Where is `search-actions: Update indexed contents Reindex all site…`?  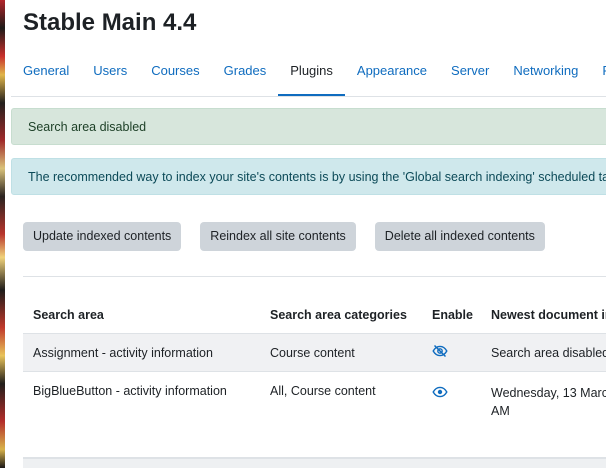 search-actions: Update indexed contents Reindex all site… is located at coordinates (293, 236).